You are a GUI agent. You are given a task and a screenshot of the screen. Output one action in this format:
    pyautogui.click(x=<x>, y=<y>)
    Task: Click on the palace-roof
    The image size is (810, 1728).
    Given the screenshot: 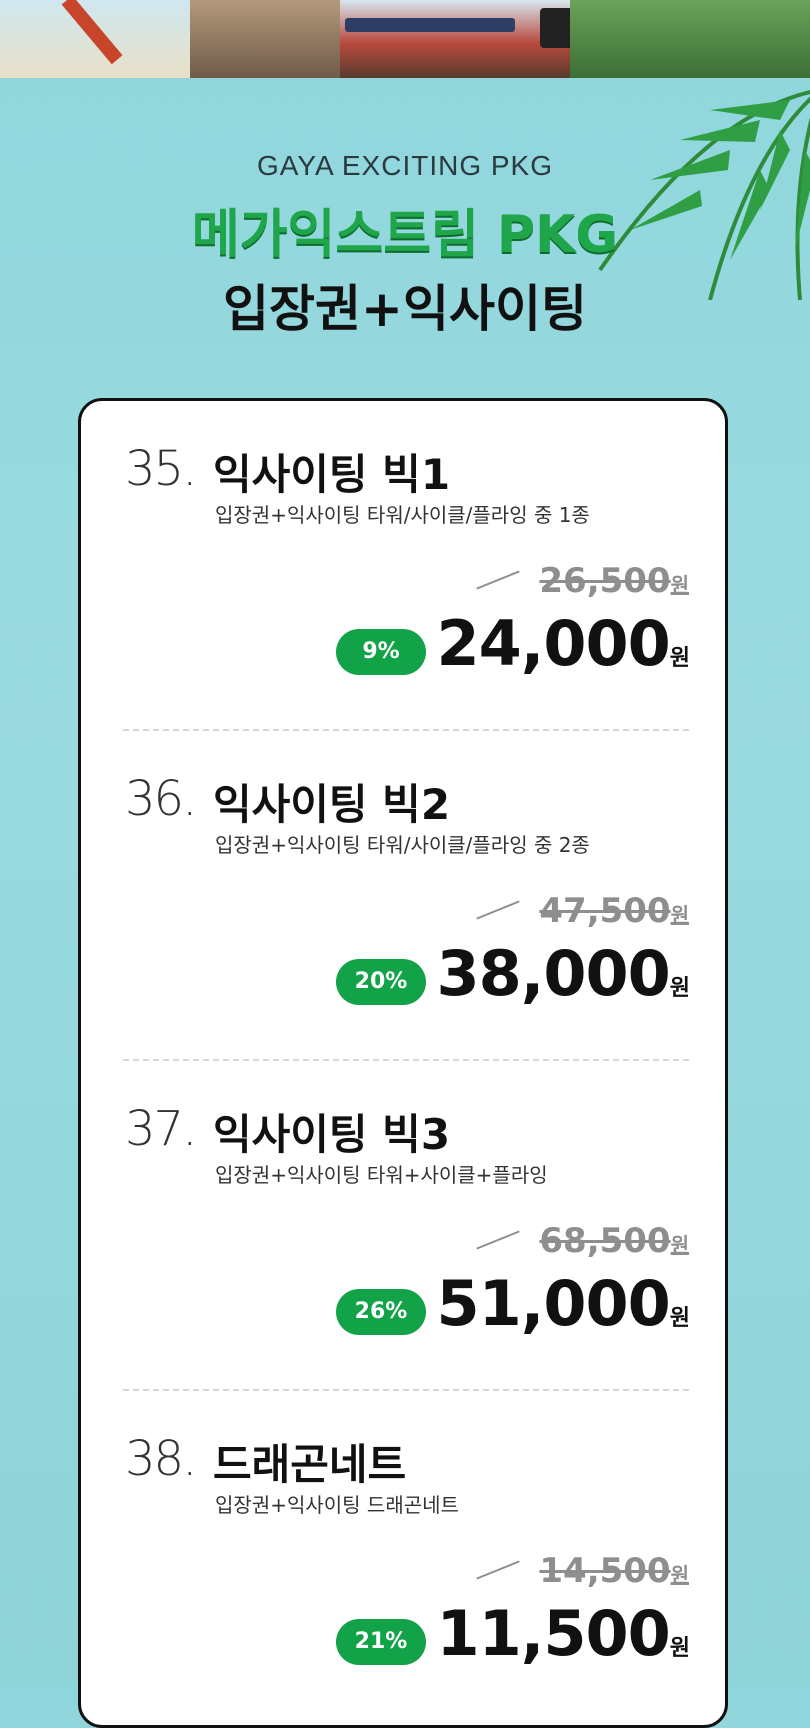 What is the action you would take?
    pyautogui.click(x=430, y=25)
    